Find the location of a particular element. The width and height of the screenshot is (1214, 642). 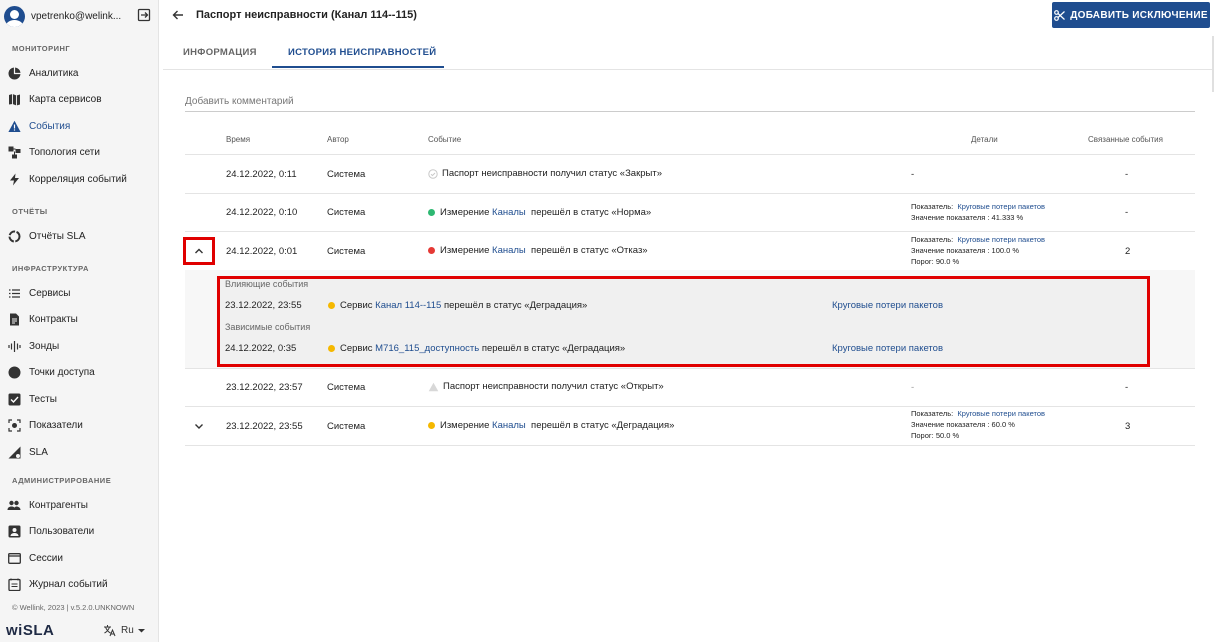

sidebar-item-services: Сервисы is located at coordinates (79, 293).